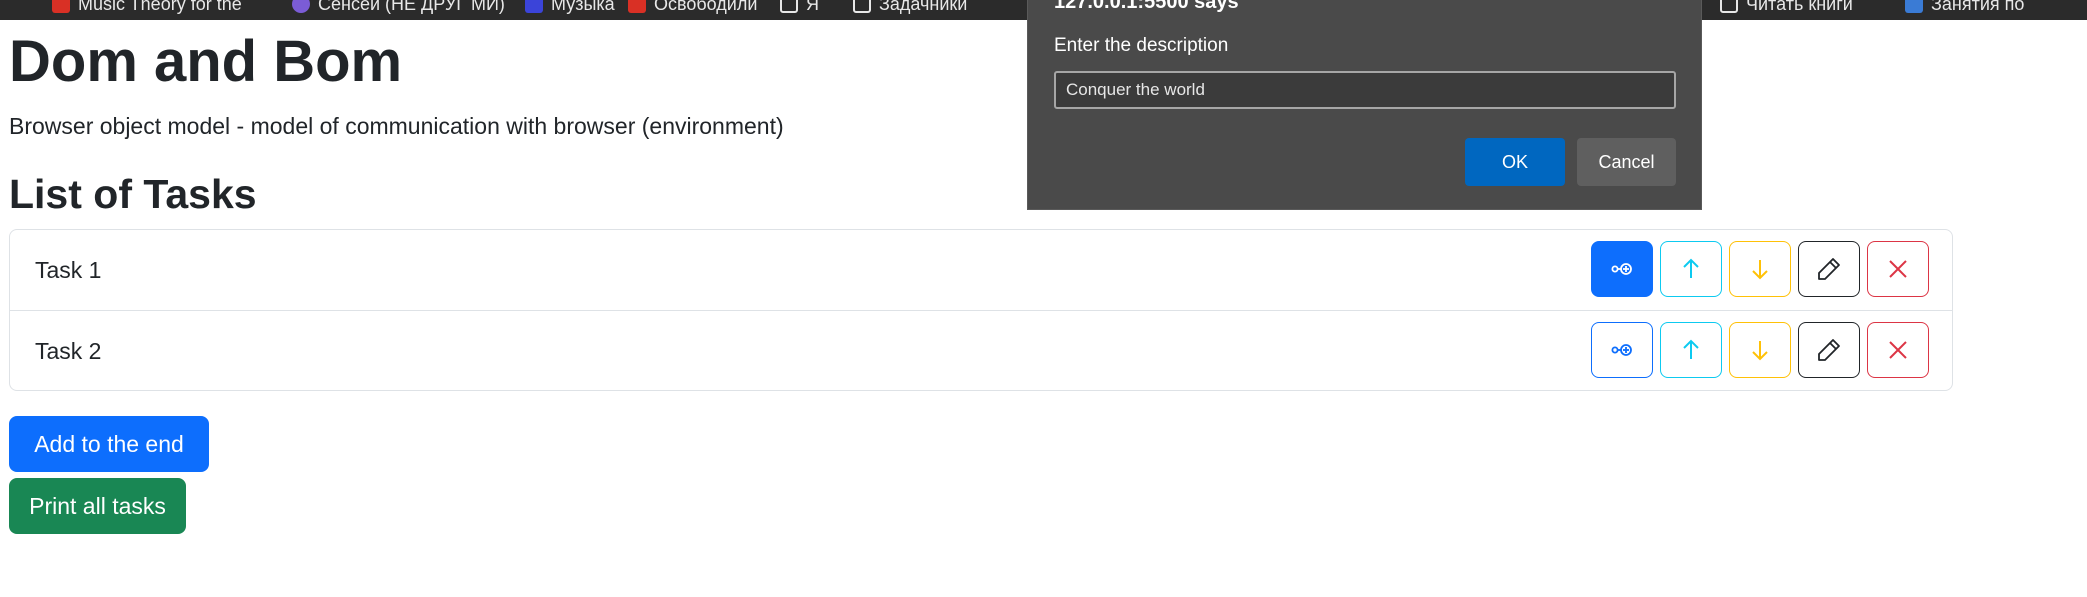 This screenshot has width=2087, height=597. What do you see at coordinates (97, 506) in the screenshot?
I see `print-all-tasks-button: Print all tasks` at bounding box center [97, 506].